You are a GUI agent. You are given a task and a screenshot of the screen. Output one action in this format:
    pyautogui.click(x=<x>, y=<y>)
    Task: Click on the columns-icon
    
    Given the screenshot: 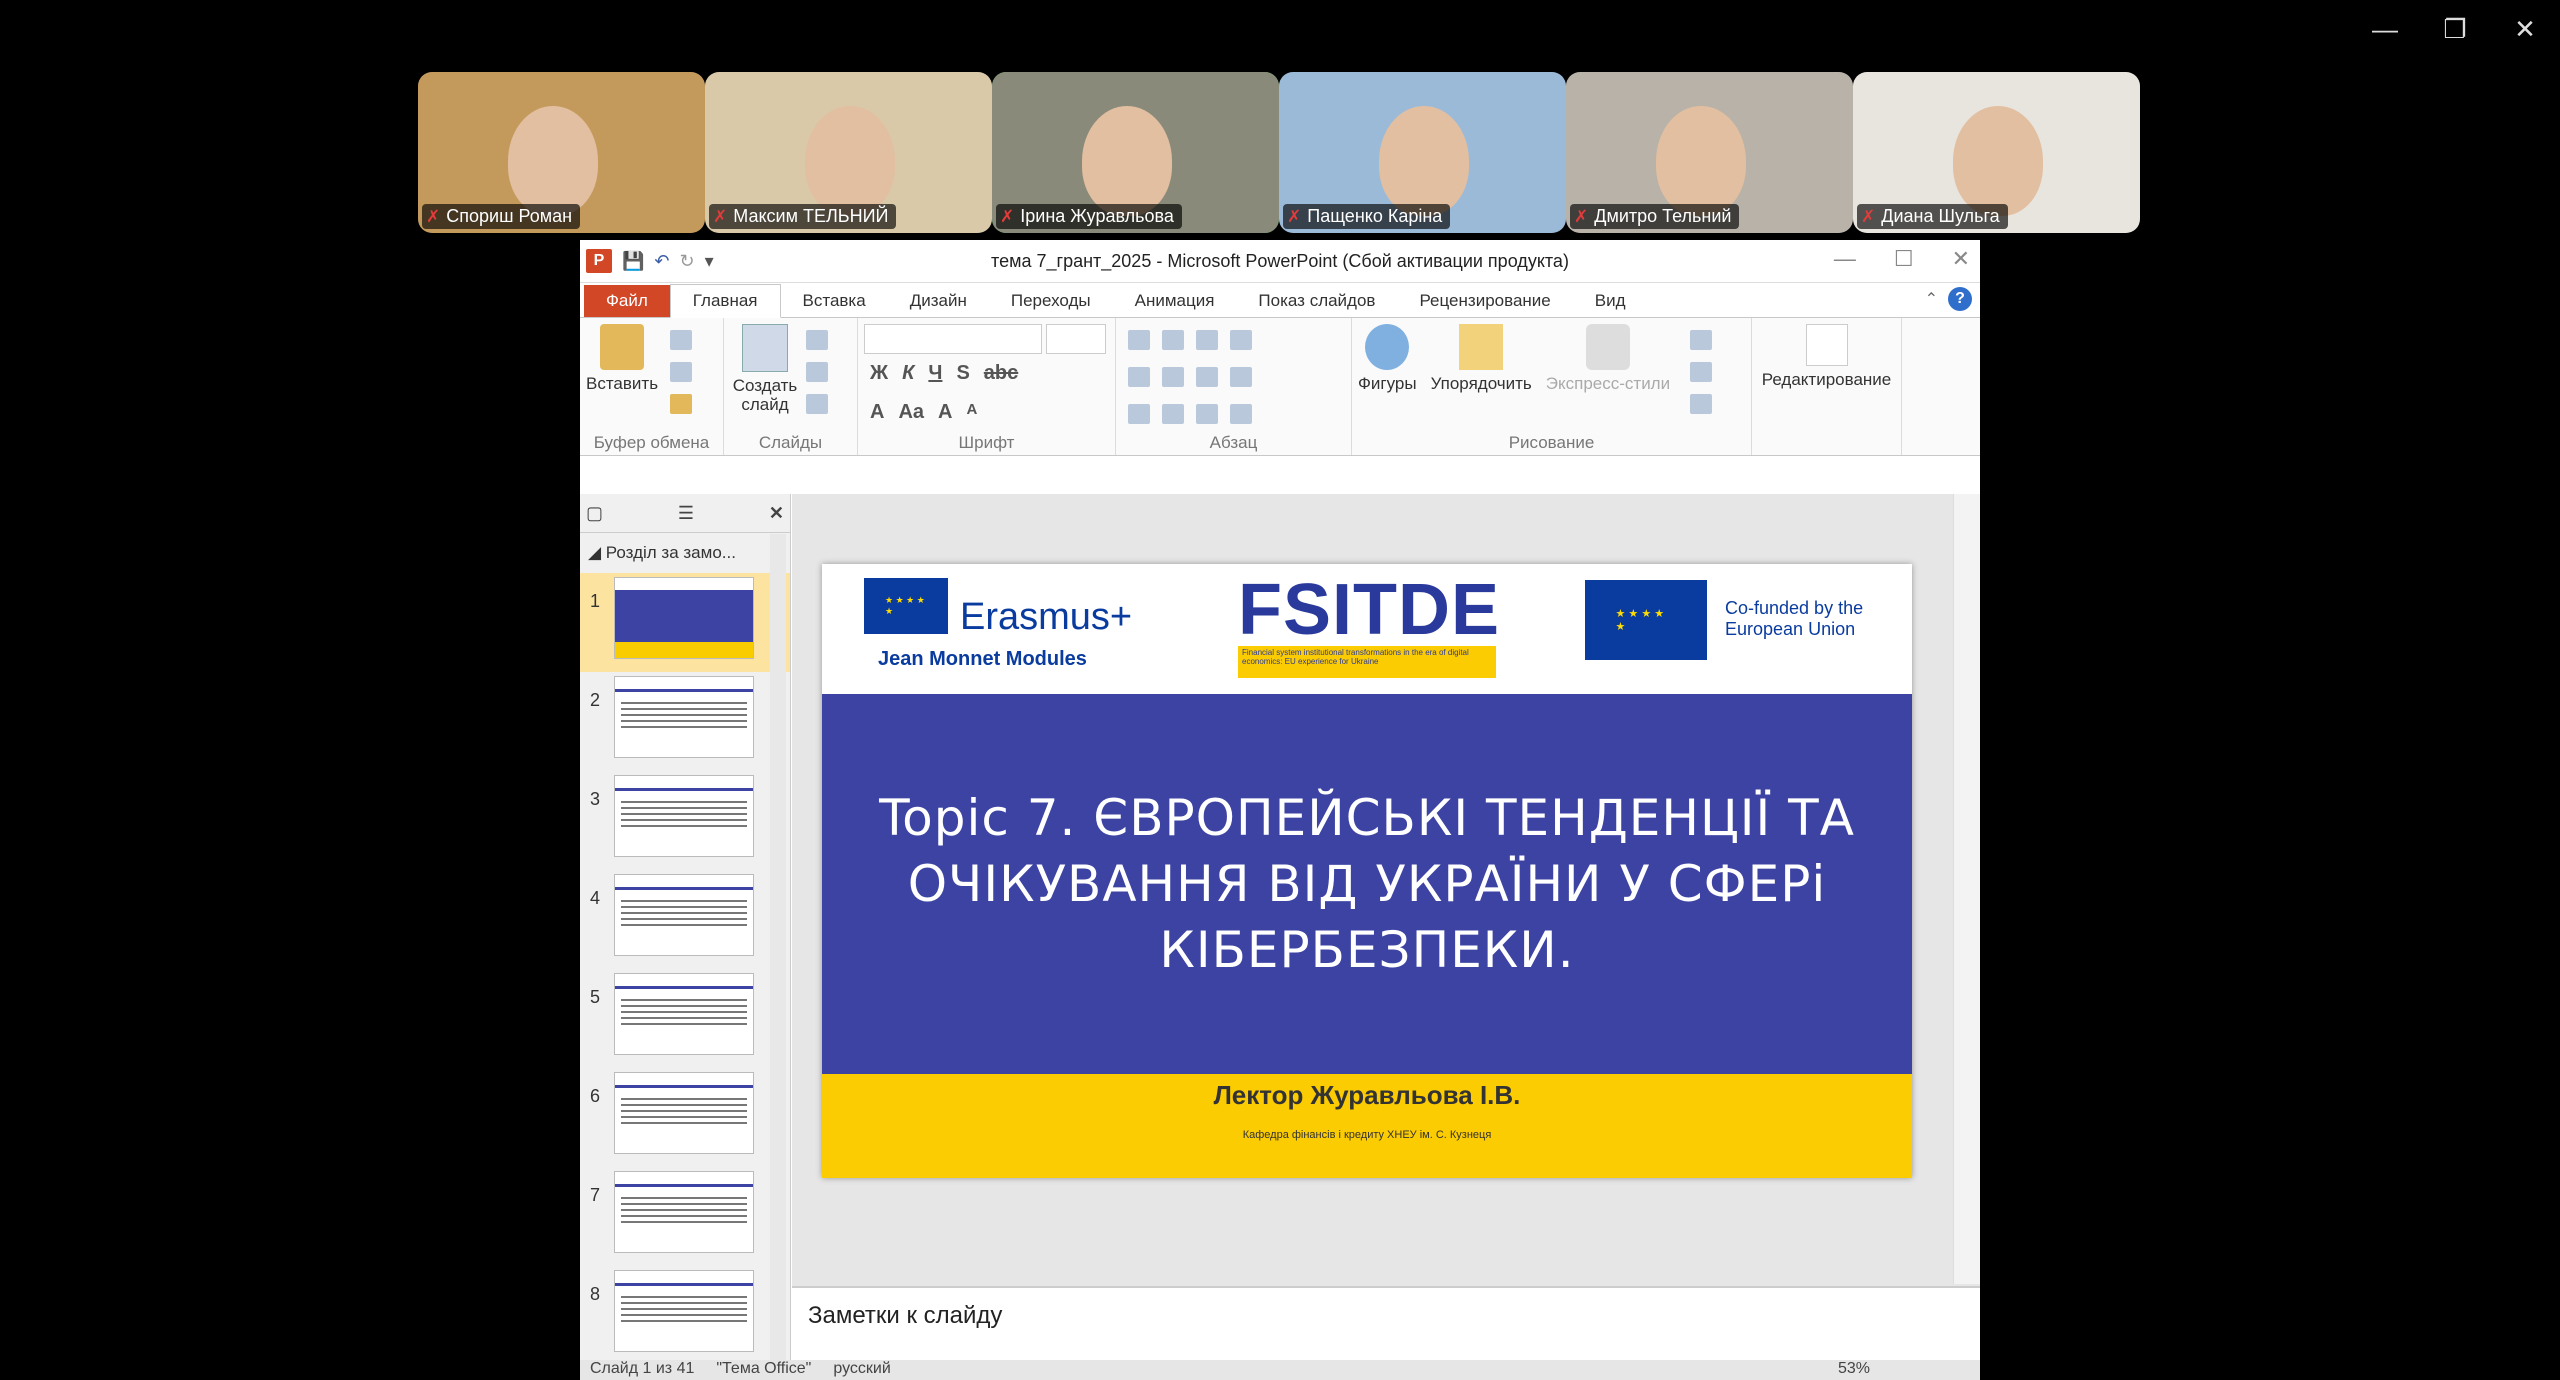 What is the action you would take?
    pyautogui.click(x=1241, y=340)
    